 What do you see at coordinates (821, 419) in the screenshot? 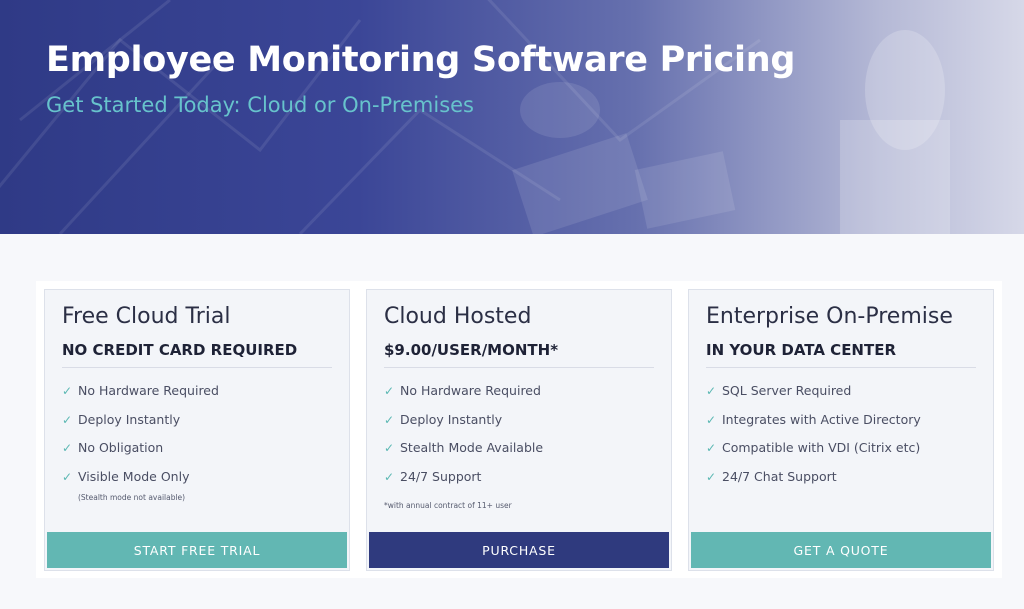
I see `feature-label: Integrates with Active Directory` at bounding box center [821, 419].